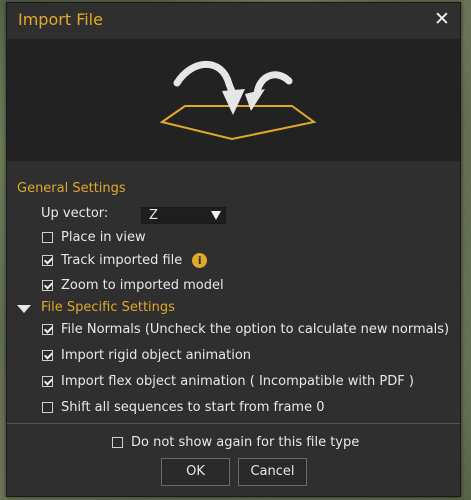 Image resolution: width=471 pixels, height=500 pixels. I want to click on collapse-triangle-icon, so click(24, 309).